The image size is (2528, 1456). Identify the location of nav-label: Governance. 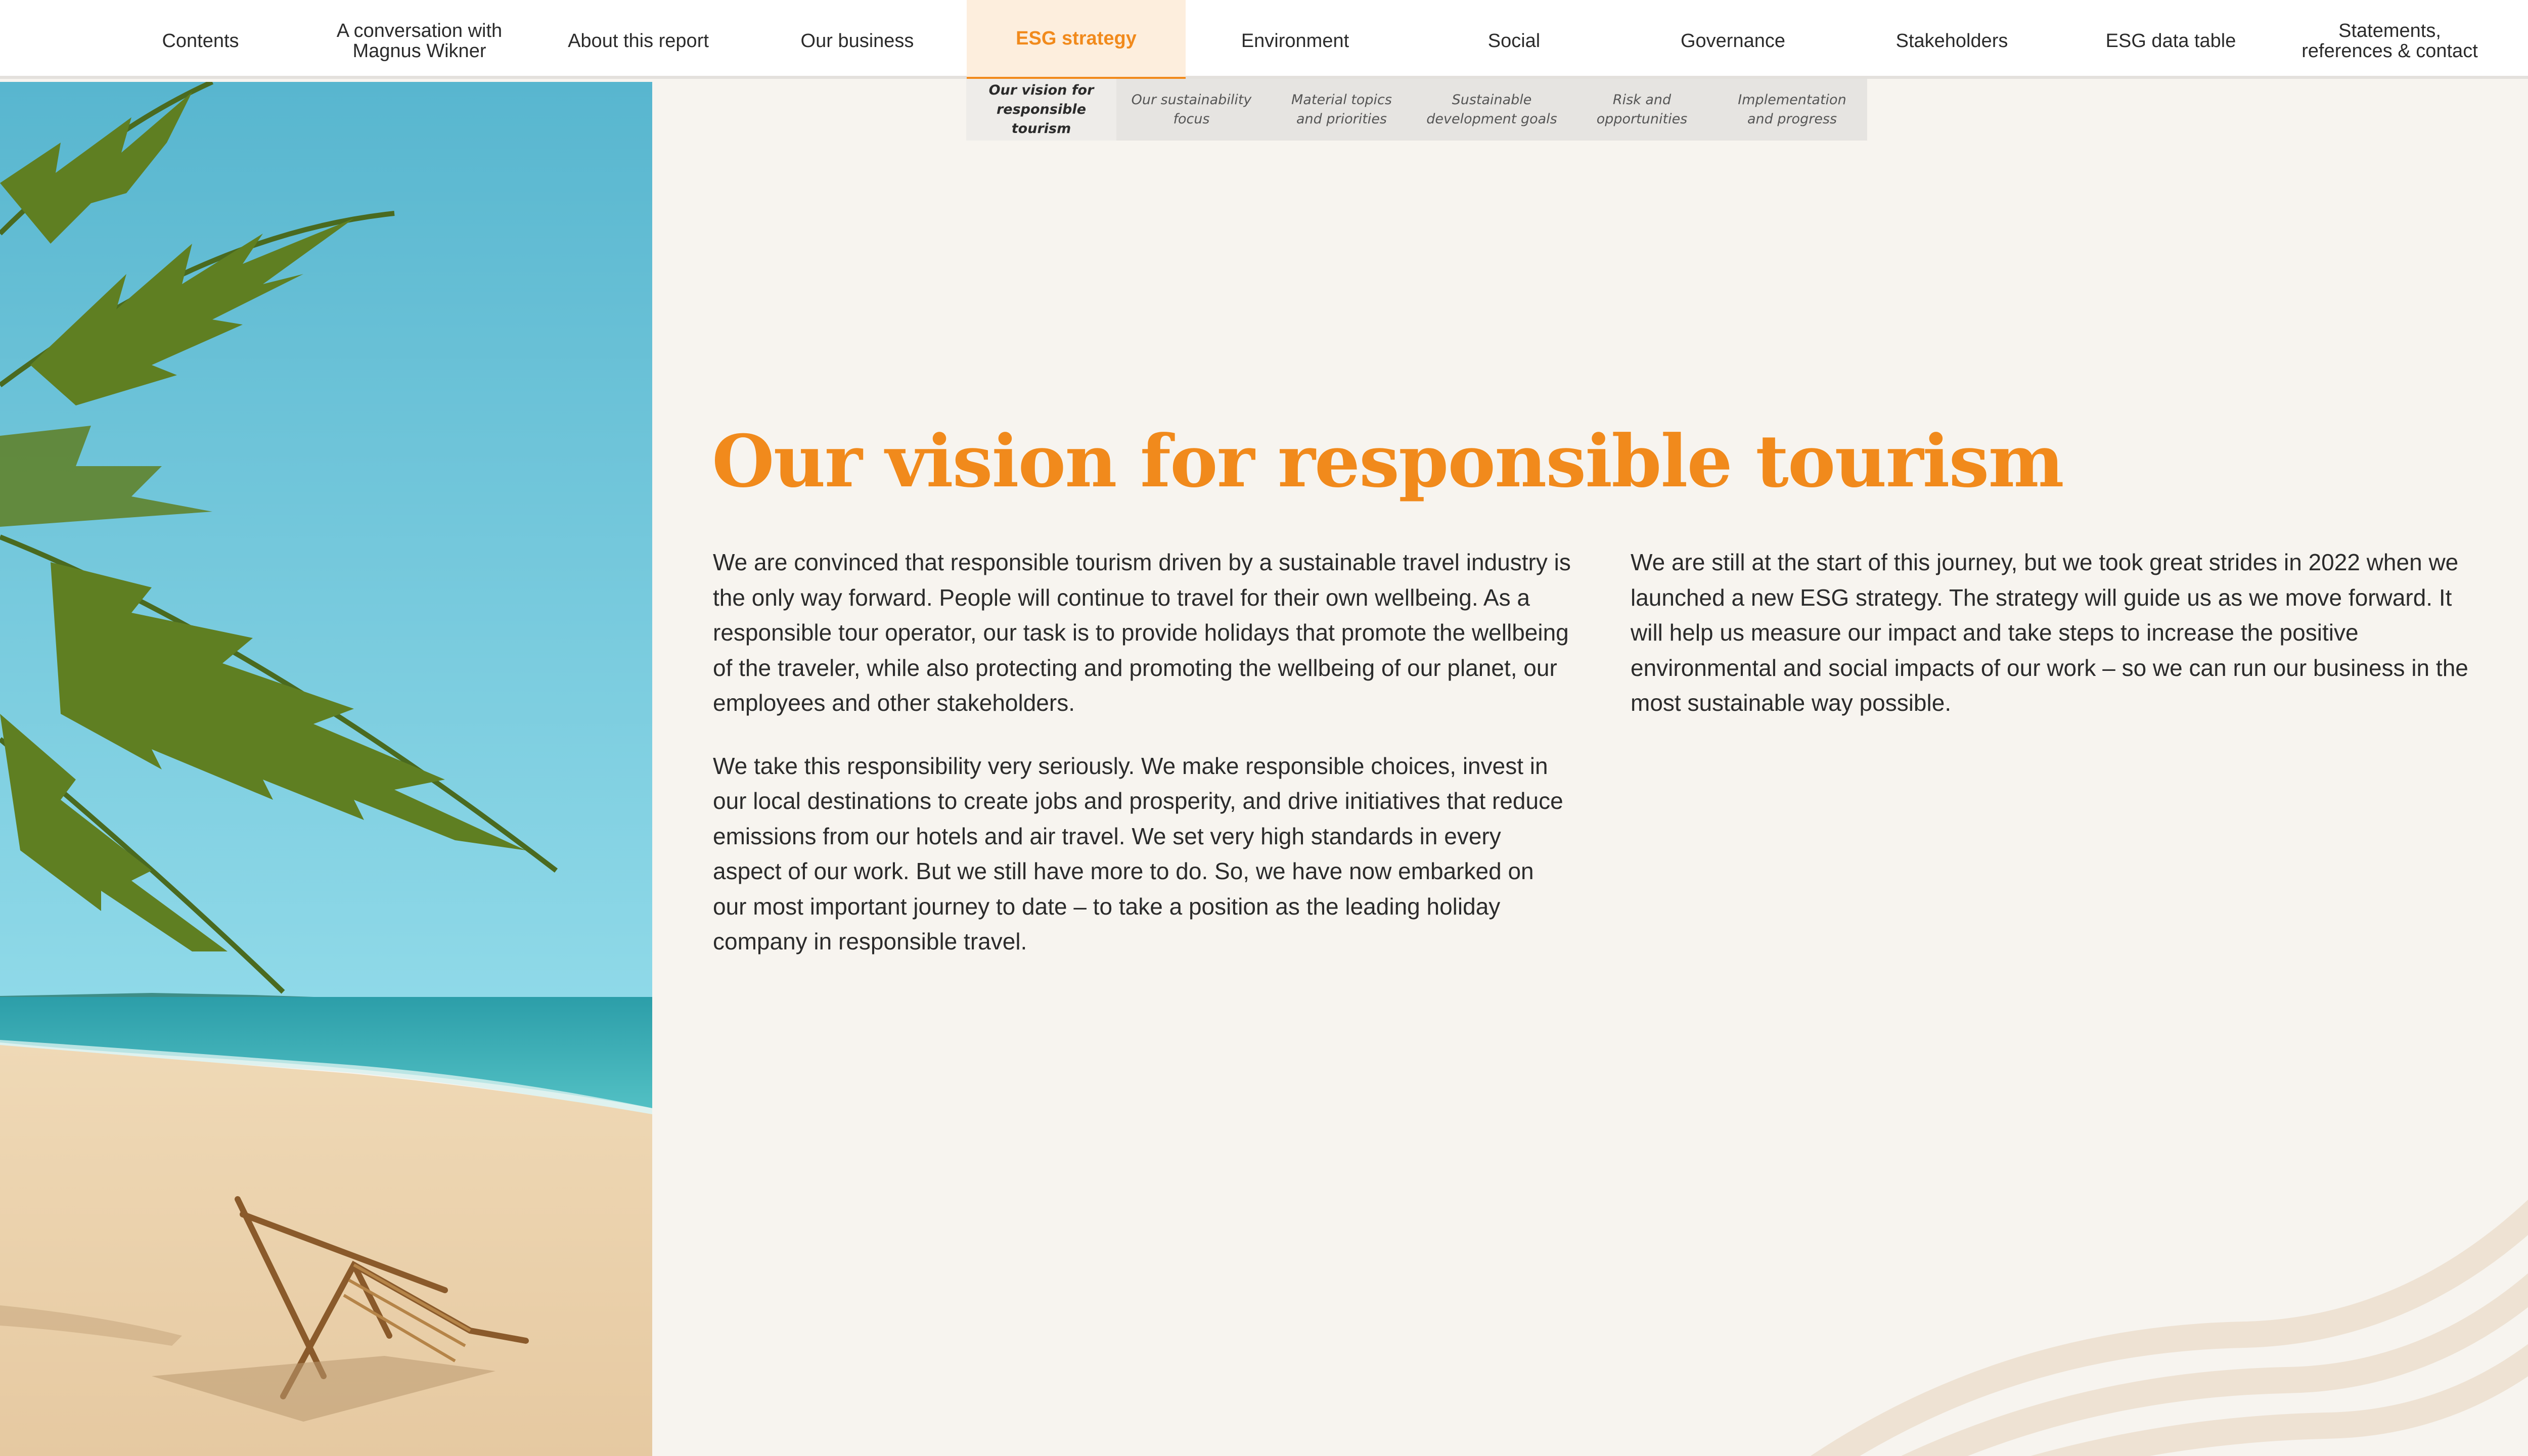
(1733, 41).